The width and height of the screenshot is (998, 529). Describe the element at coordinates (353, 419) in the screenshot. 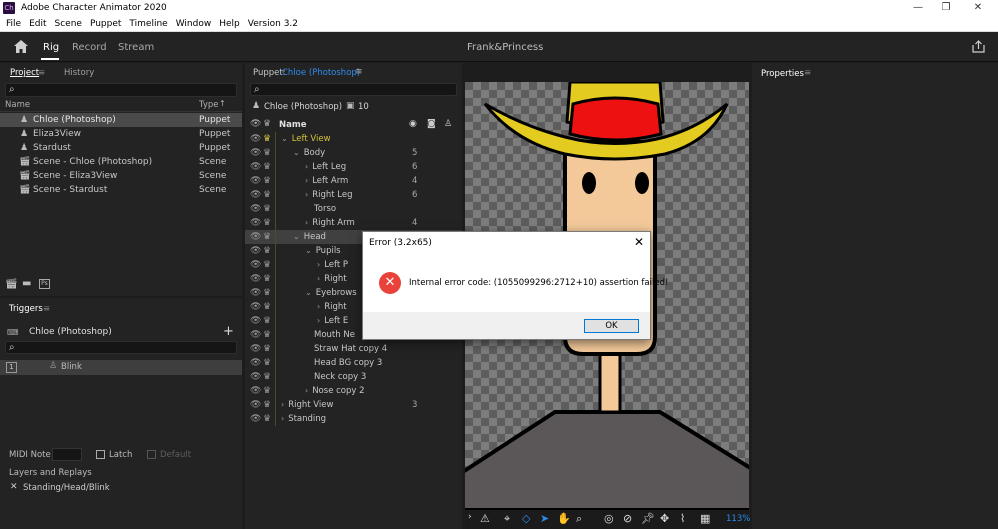

I see `layer-row: 👁︎ ♛ › Standing` at that location.